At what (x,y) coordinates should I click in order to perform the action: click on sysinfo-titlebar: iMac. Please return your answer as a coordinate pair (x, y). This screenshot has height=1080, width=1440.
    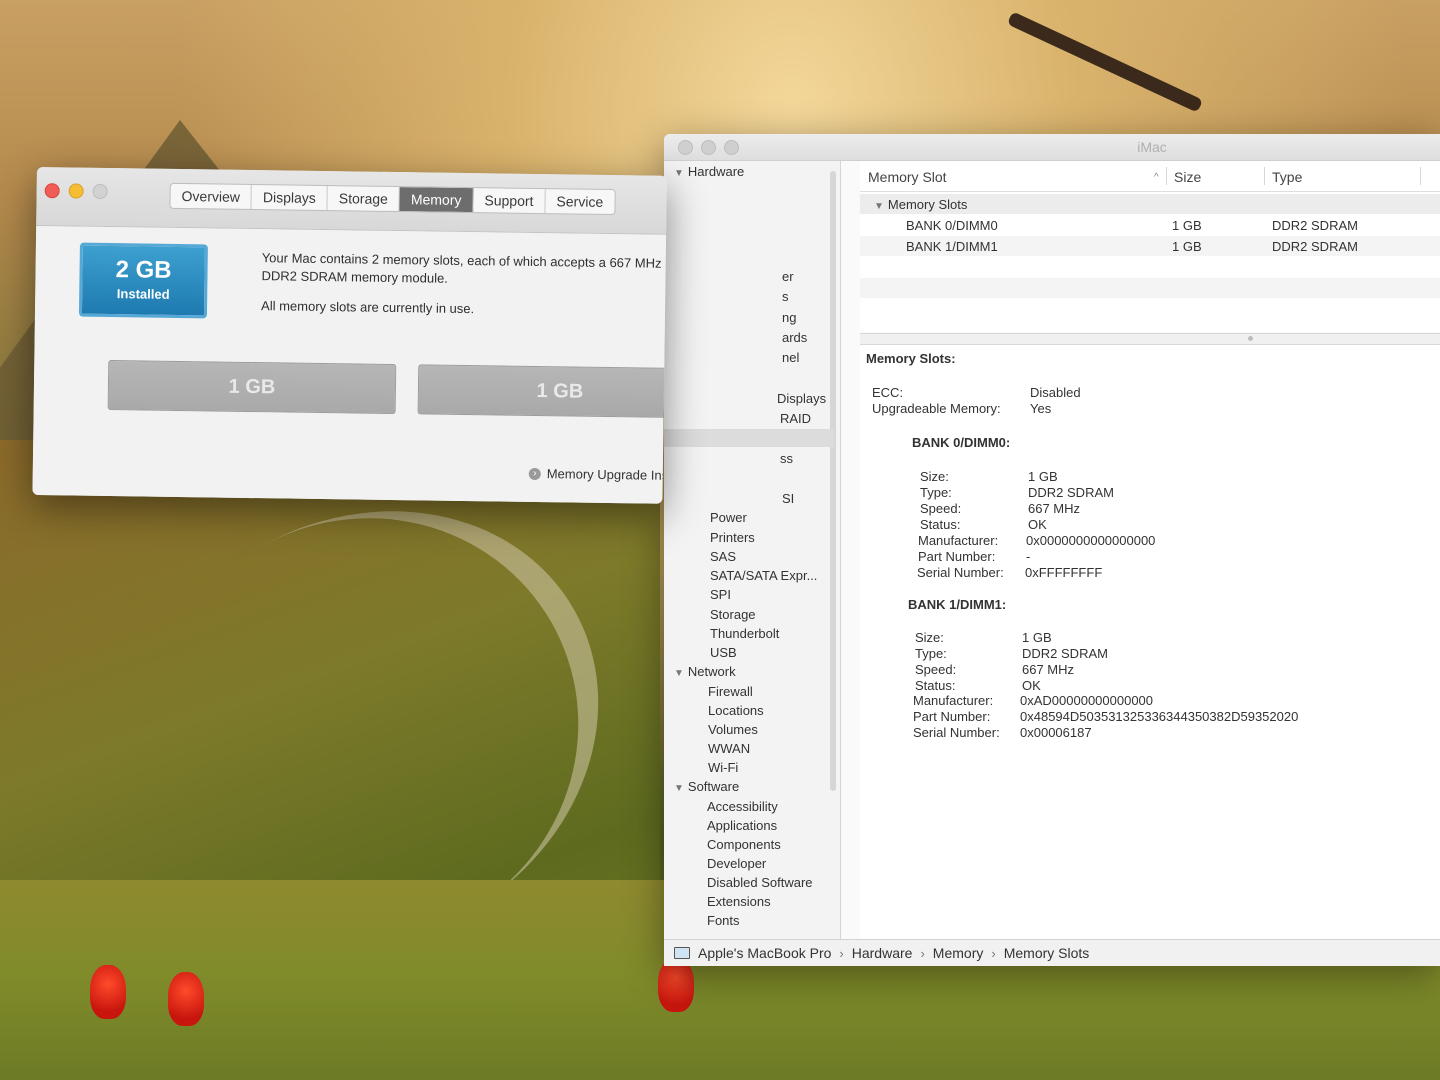
    Looking at the image, I should click on (1052, 147).